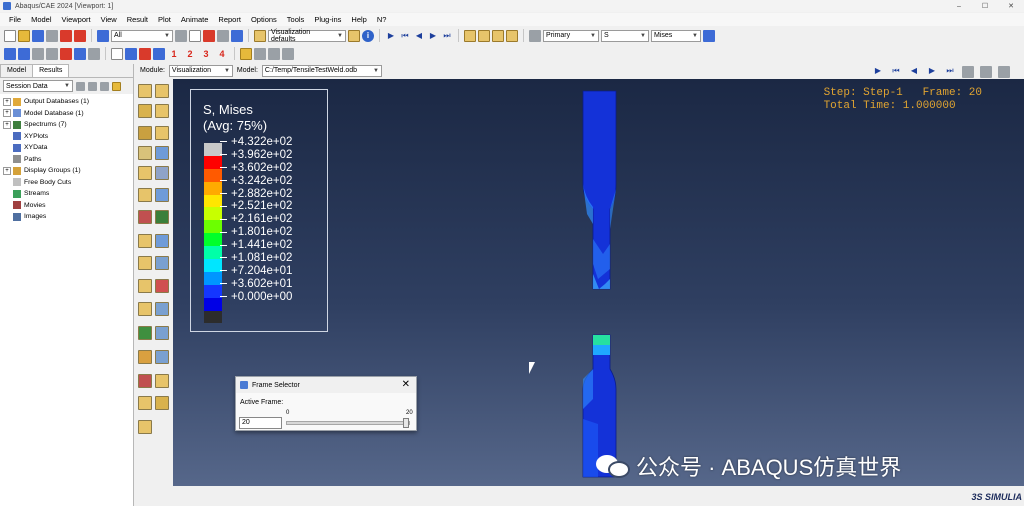 The image size is (1024, 506). Describe the element at coordinates (142, 35) in the screenshot. I see `selection-filter-combo: All ▼` at that location.